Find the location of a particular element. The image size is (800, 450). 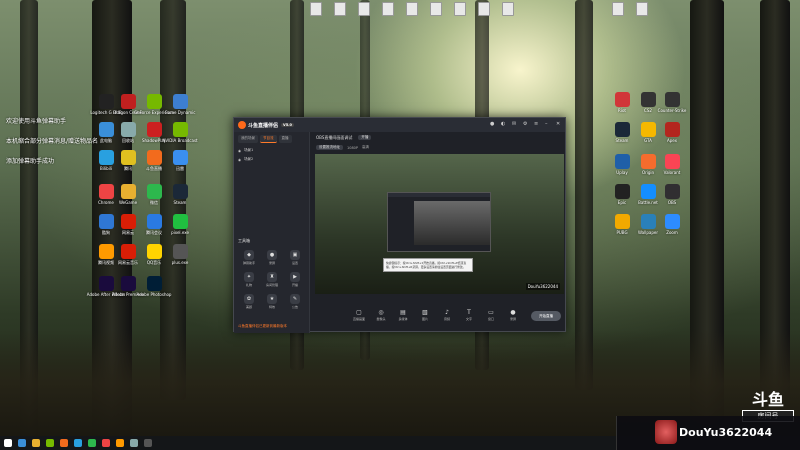

close-icon: ✕ is located at coordinates (558, 124).